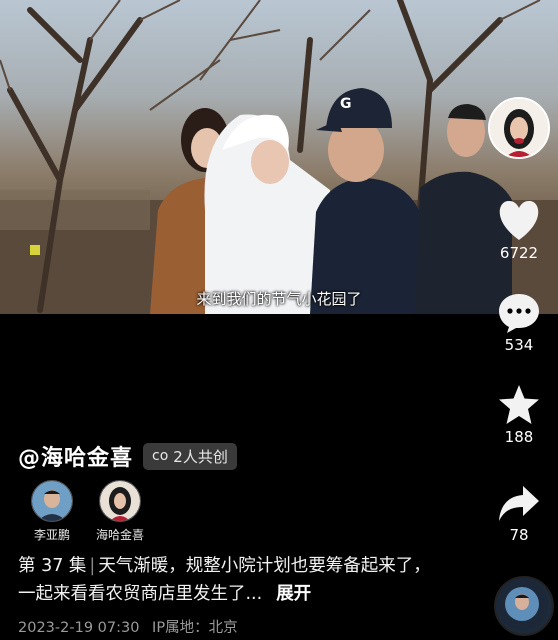 Image resolution: width=558 pixels, height=640 pixels. Describe the element at coordinates (519, 504) in the screenshot. I see `share-icon` at that location.